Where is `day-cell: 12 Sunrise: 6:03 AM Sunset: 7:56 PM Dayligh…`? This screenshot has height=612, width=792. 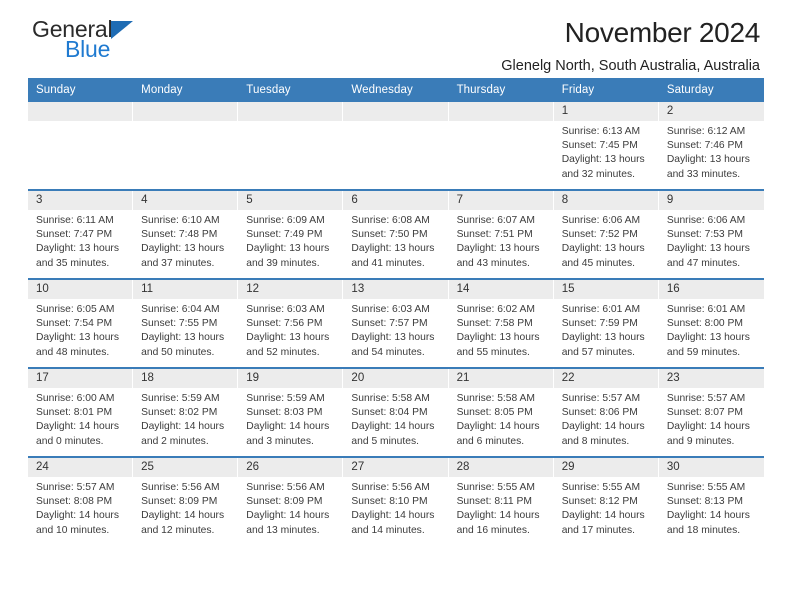 day-cell: 12 Sunrise: 6:03 AM Sunset: 7:56 PM Dayligh… is located at coordinates (291, 323).